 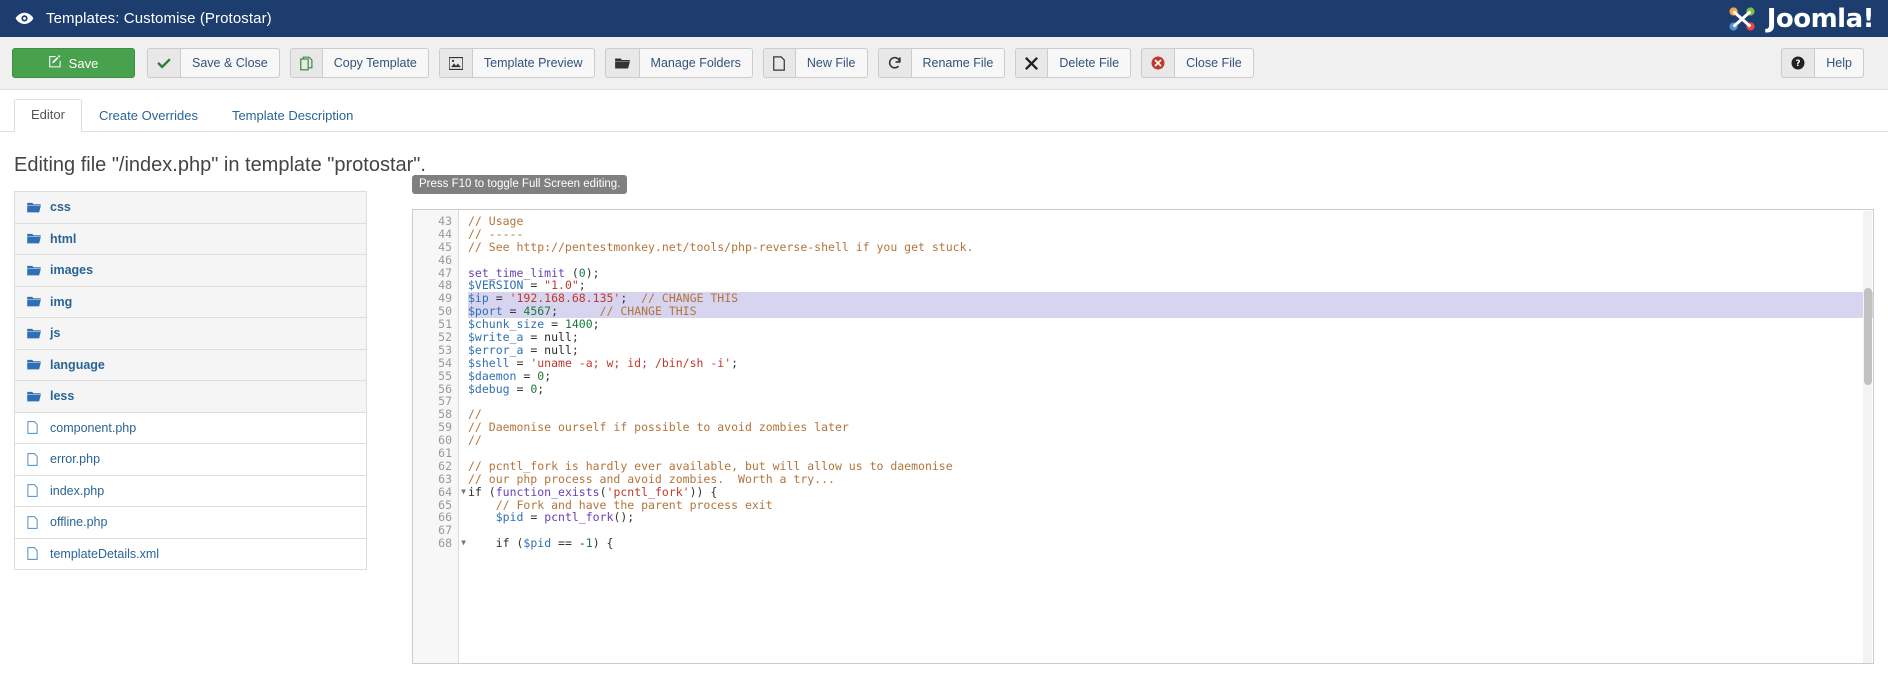 I want to click on help-button: ? Help, so click(x=1822, y=63).